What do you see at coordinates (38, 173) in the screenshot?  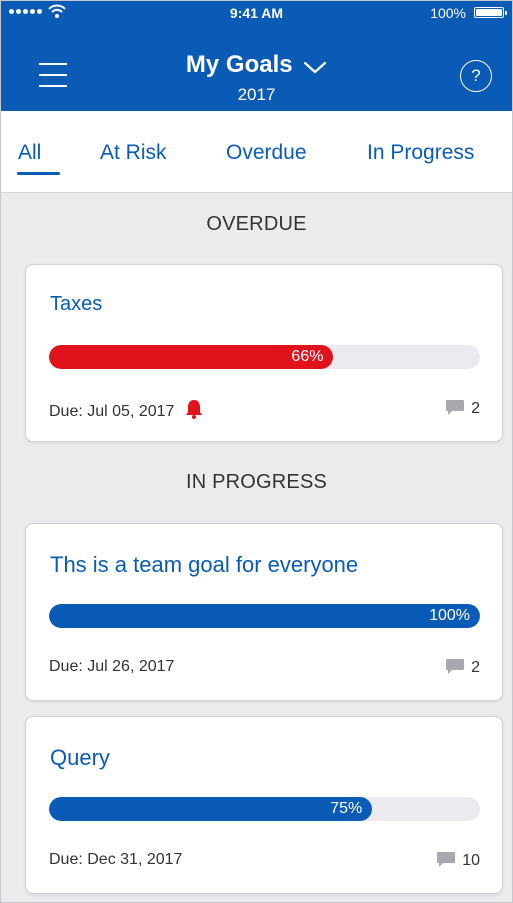 I see `active-tab-indicator` at bounding box center [38, 173].